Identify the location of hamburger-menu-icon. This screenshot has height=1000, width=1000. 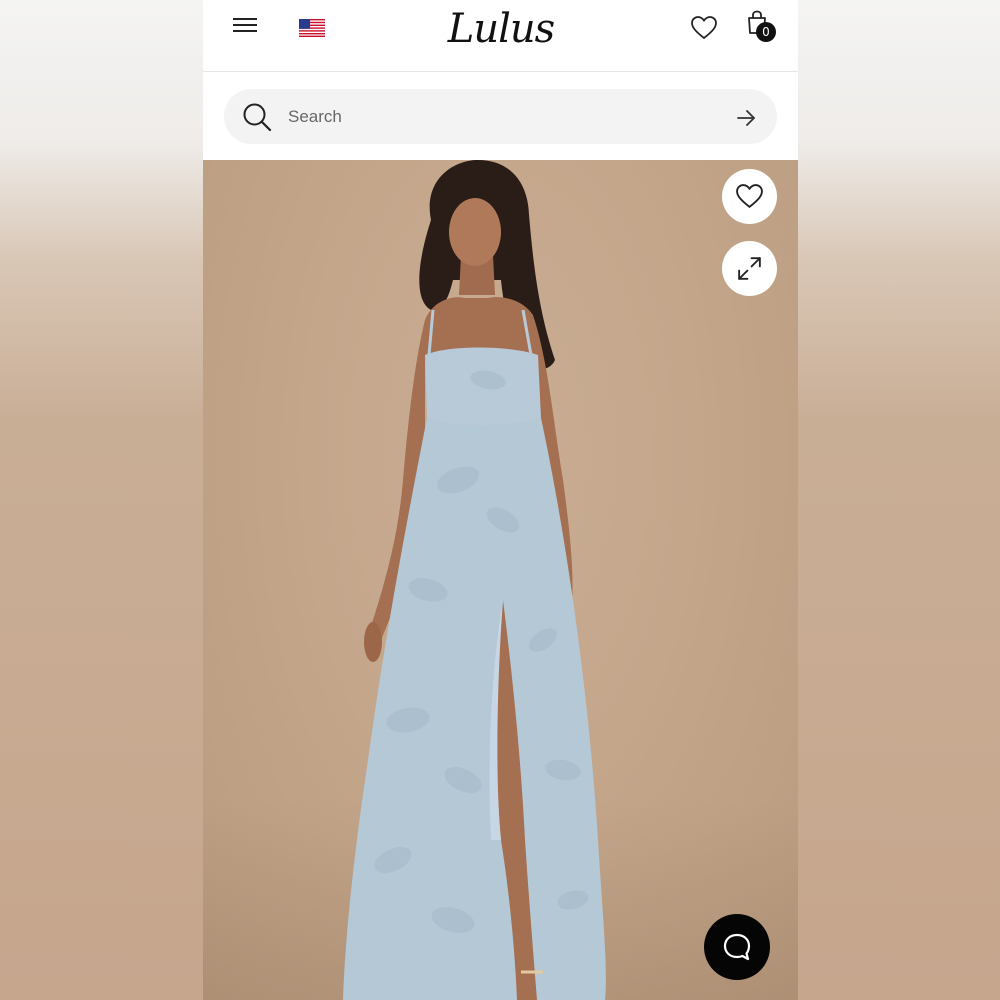
(246, 27).